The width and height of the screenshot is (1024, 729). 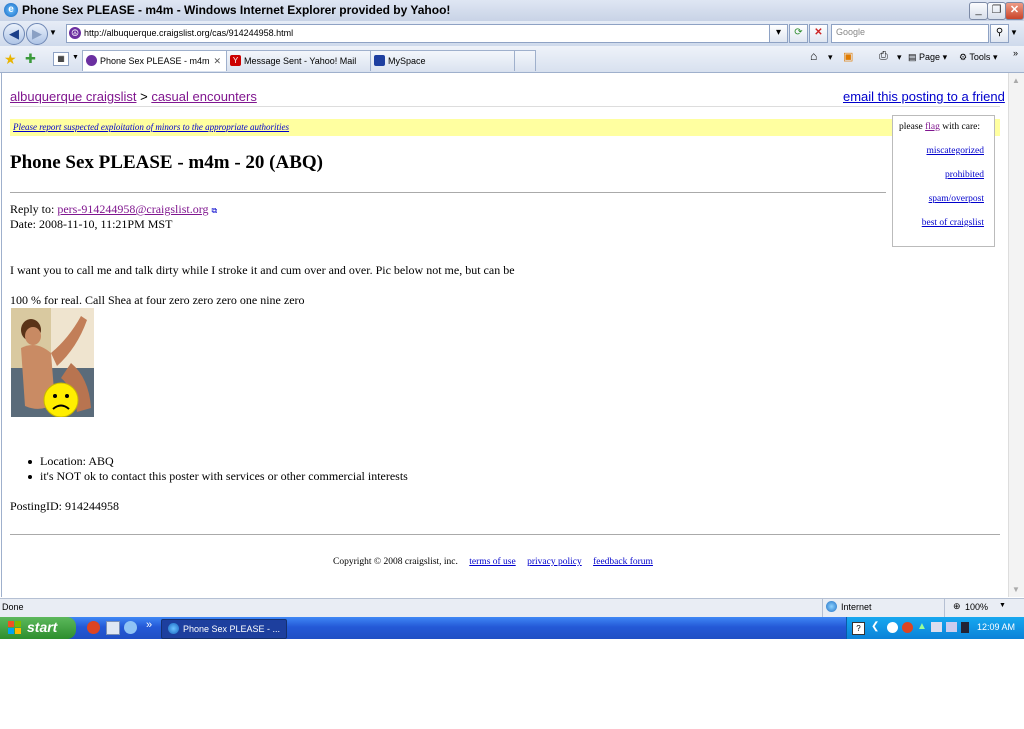 I want to click on feedback-forum-link: feedback forum, so click(x=623, y=562).